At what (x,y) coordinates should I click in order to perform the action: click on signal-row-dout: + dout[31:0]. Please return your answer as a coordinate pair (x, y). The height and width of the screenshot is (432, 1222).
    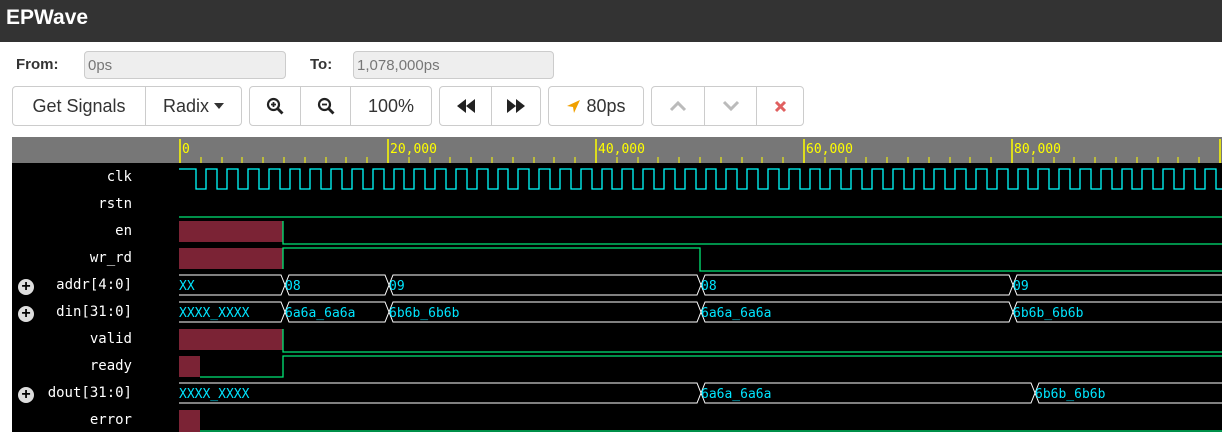
    Looking at the image, I should click on (95, 394).